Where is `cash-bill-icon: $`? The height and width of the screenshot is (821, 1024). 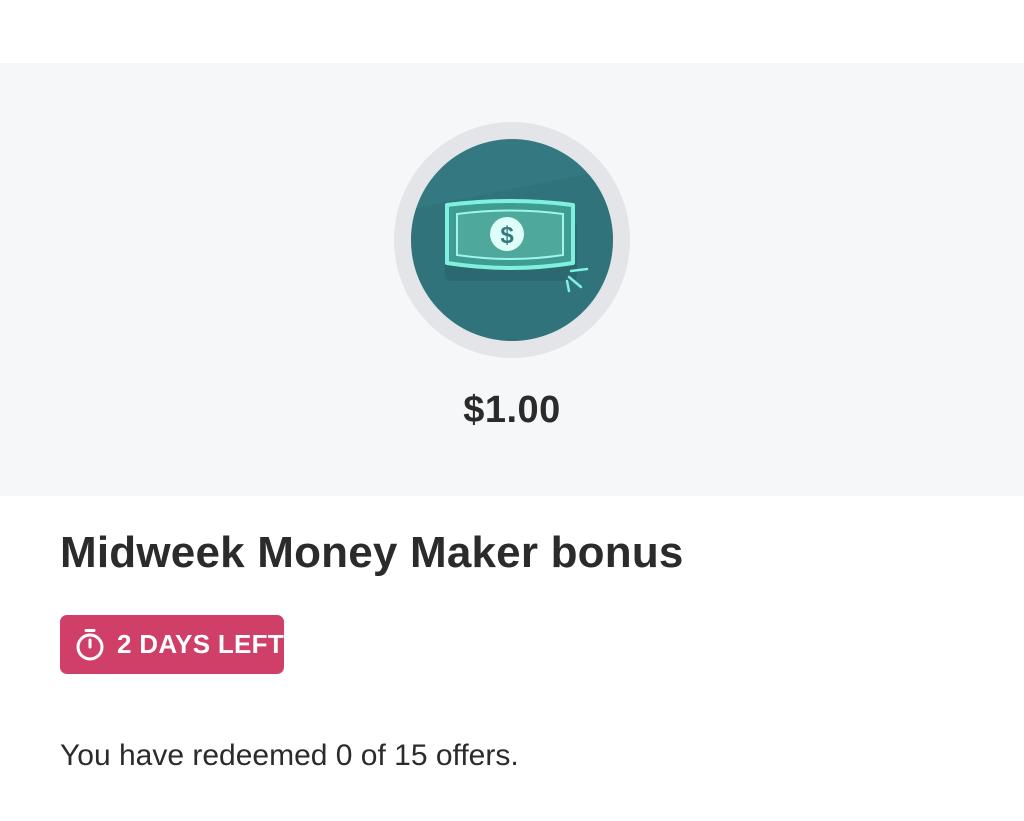 cash-bill-icon: $ is located at coordinates (512, 255).